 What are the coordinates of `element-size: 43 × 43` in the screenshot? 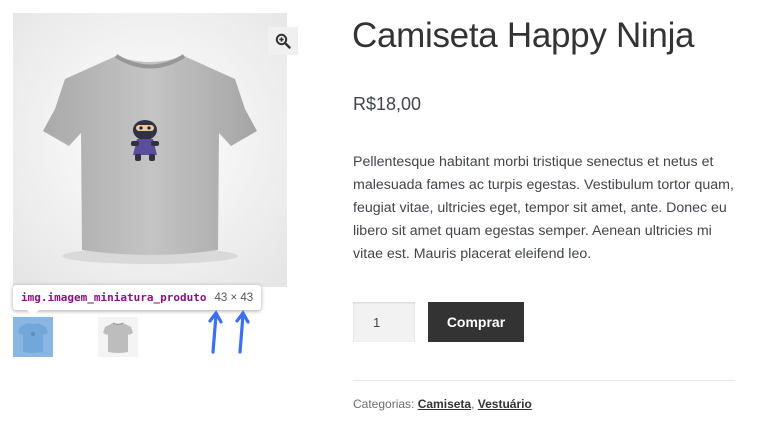 It's located at (234, 297).